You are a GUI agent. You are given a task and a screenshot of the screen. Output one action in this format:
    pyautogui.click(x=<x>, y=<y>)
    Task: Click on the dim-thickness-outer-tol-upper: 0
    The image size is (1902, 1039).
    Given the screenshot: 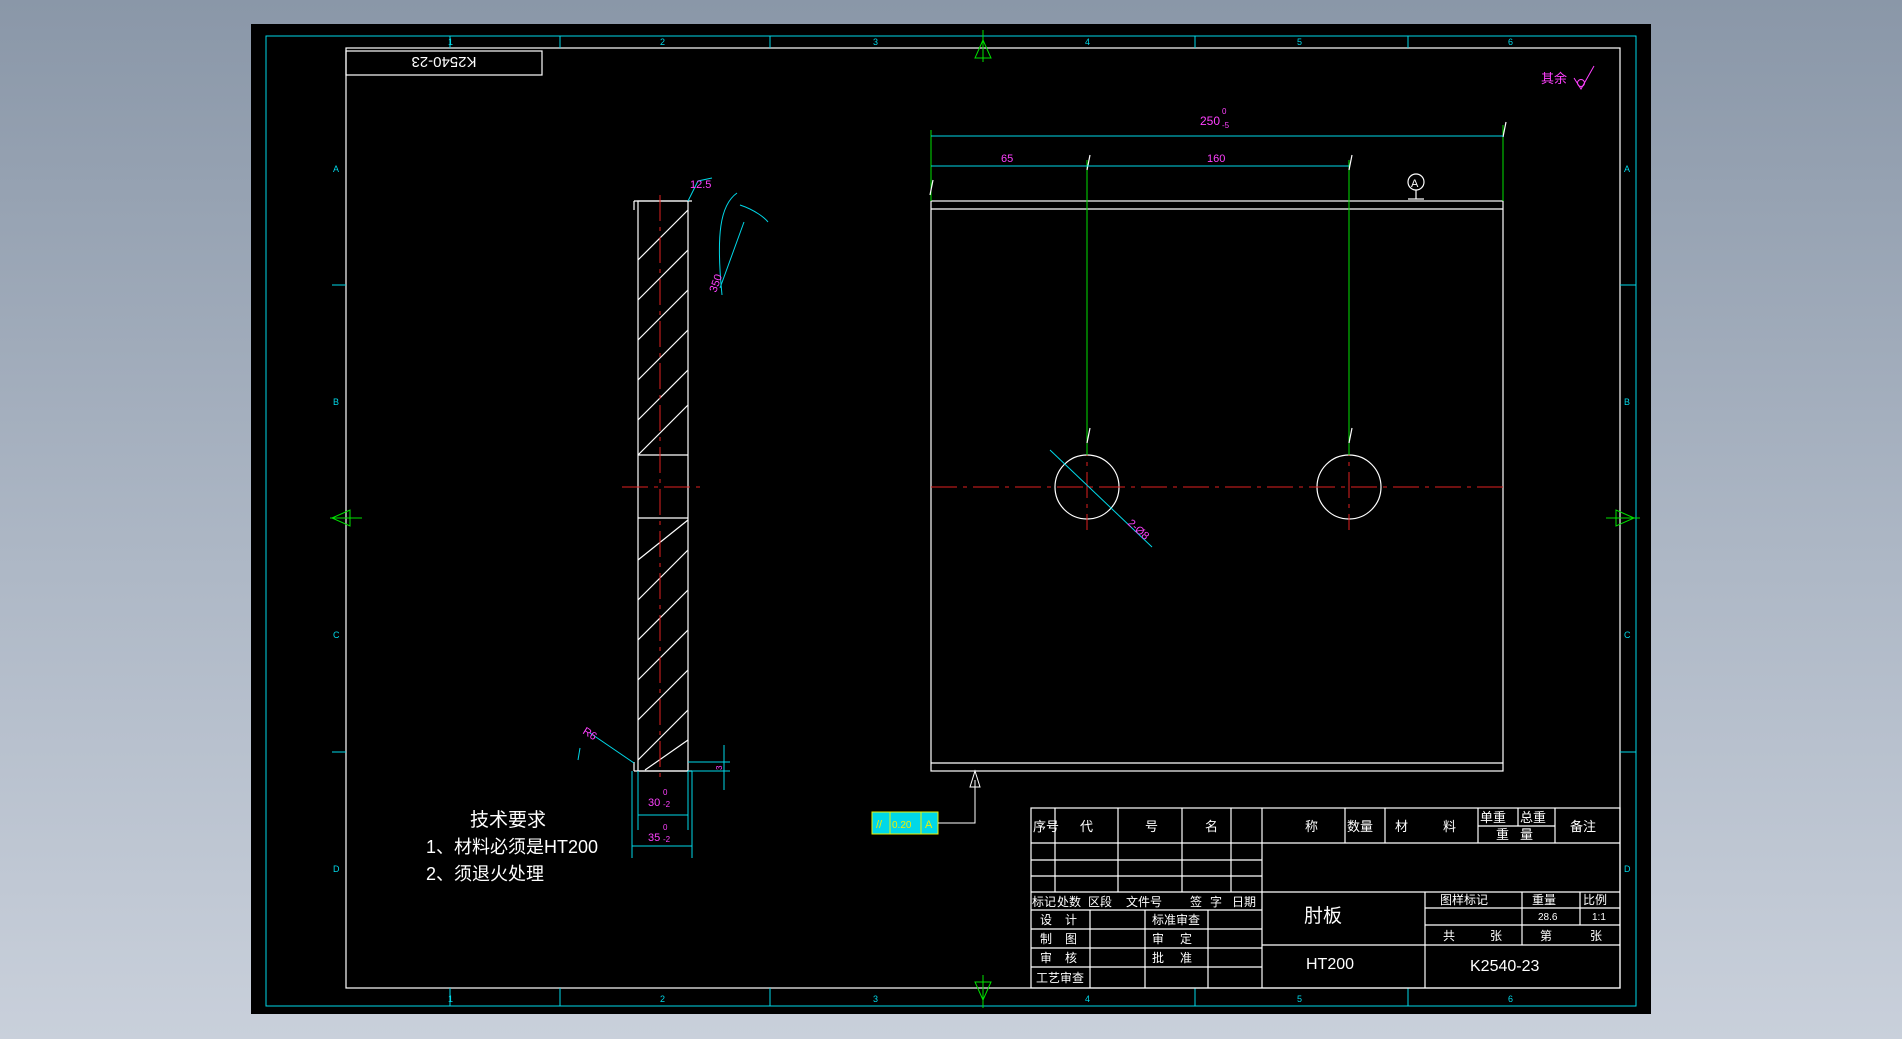 What is the action you would take?
    pyautogui.click(x=665, y=827)
    